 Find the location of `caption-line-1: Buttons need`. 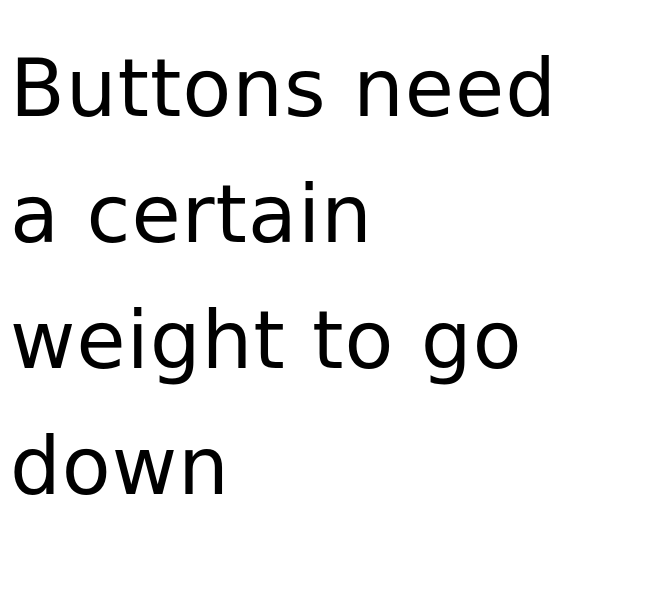

caption-line-1: Buttons need is located at coordinates (283, 88).